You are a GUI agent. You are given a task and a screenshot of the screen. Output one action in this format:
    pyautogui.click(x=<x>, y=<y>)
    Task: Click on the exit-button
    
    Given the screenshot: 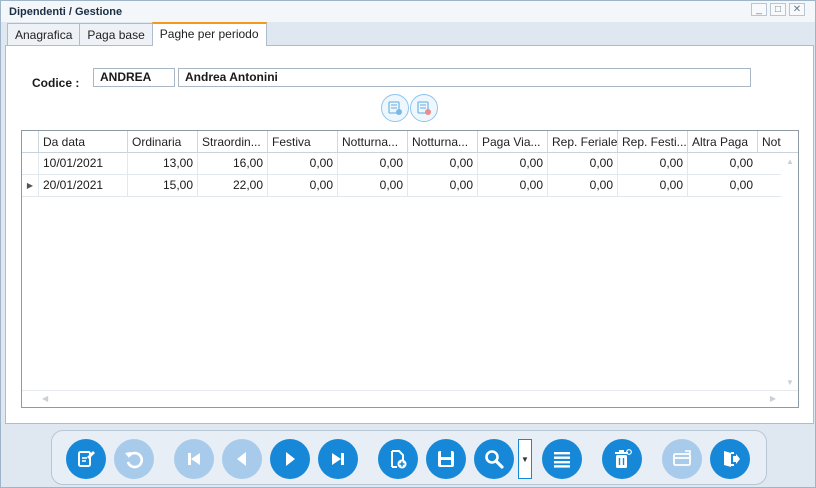 What is the action you would take?
    pyautogui.click(x=730, y=459)
    